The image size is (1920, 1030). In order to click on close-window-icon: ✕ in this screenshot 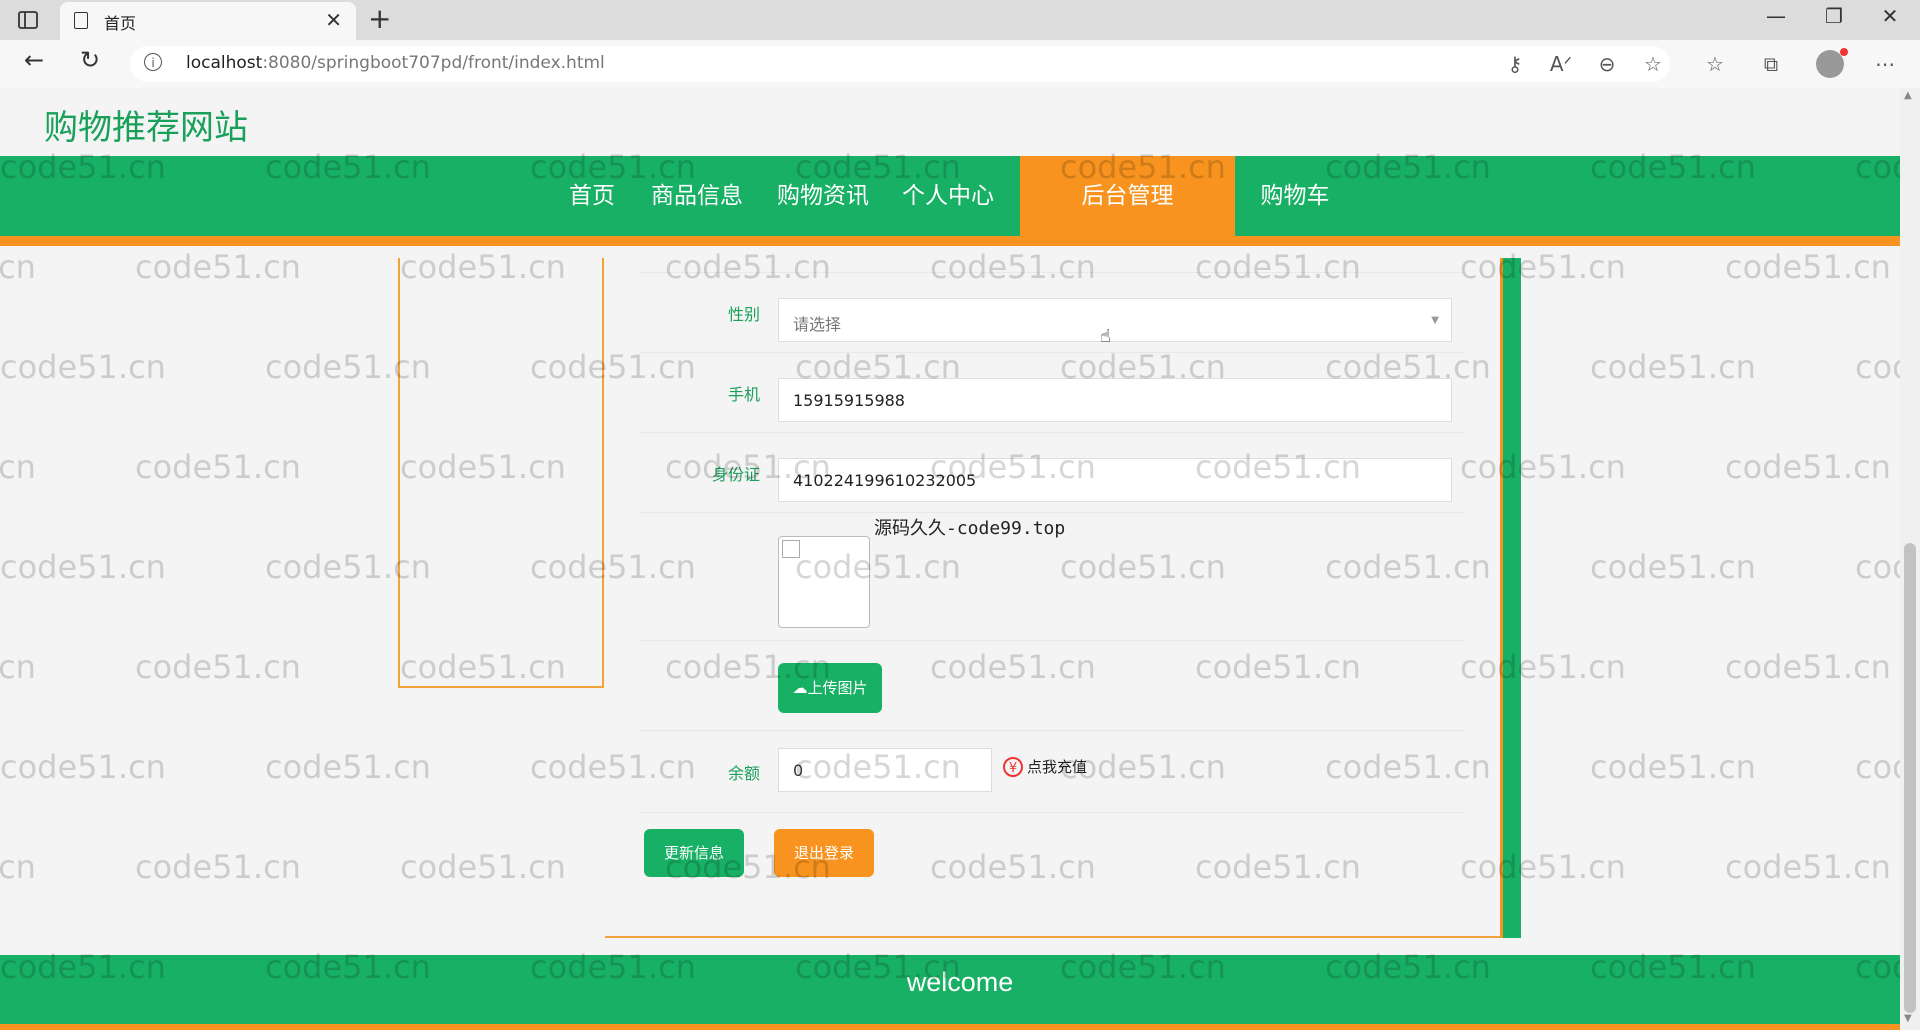, I will do `click(1890, 16)`.